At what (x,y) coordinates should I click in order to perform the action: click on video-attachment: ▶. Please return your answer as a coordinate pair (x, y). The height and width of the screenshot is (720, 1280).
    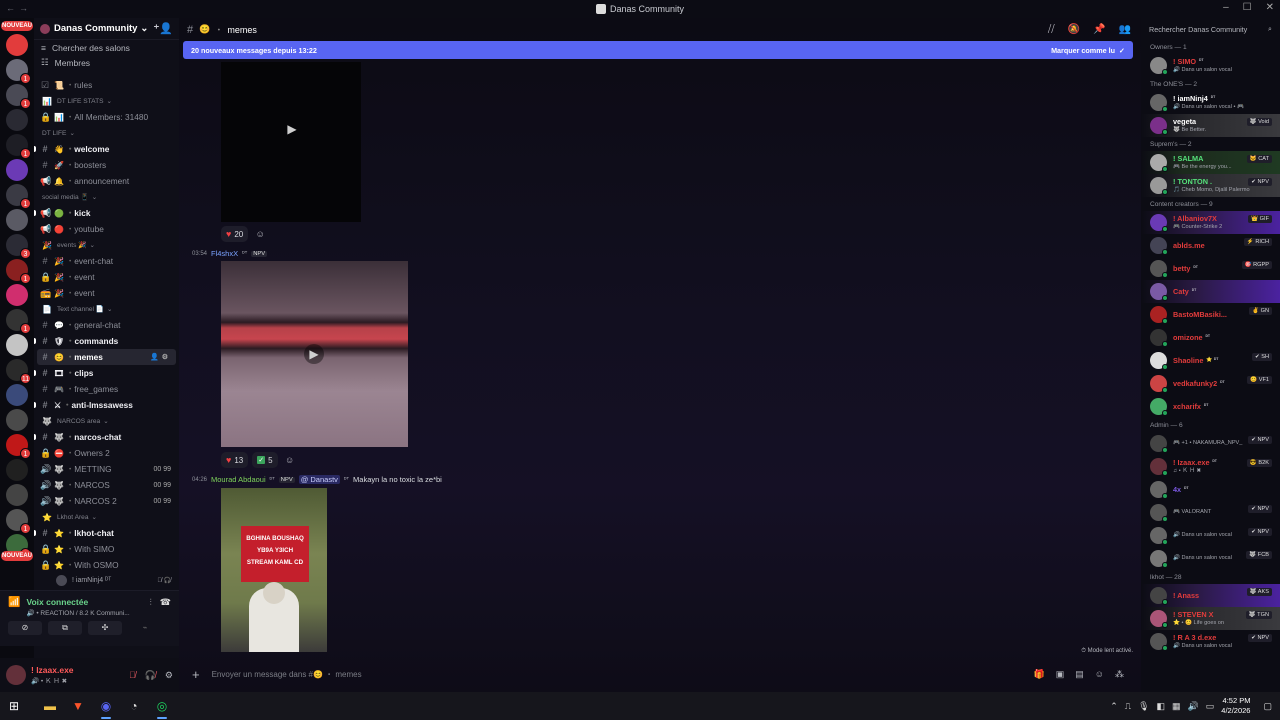
    Looking at the image, I should click on (314, 354).